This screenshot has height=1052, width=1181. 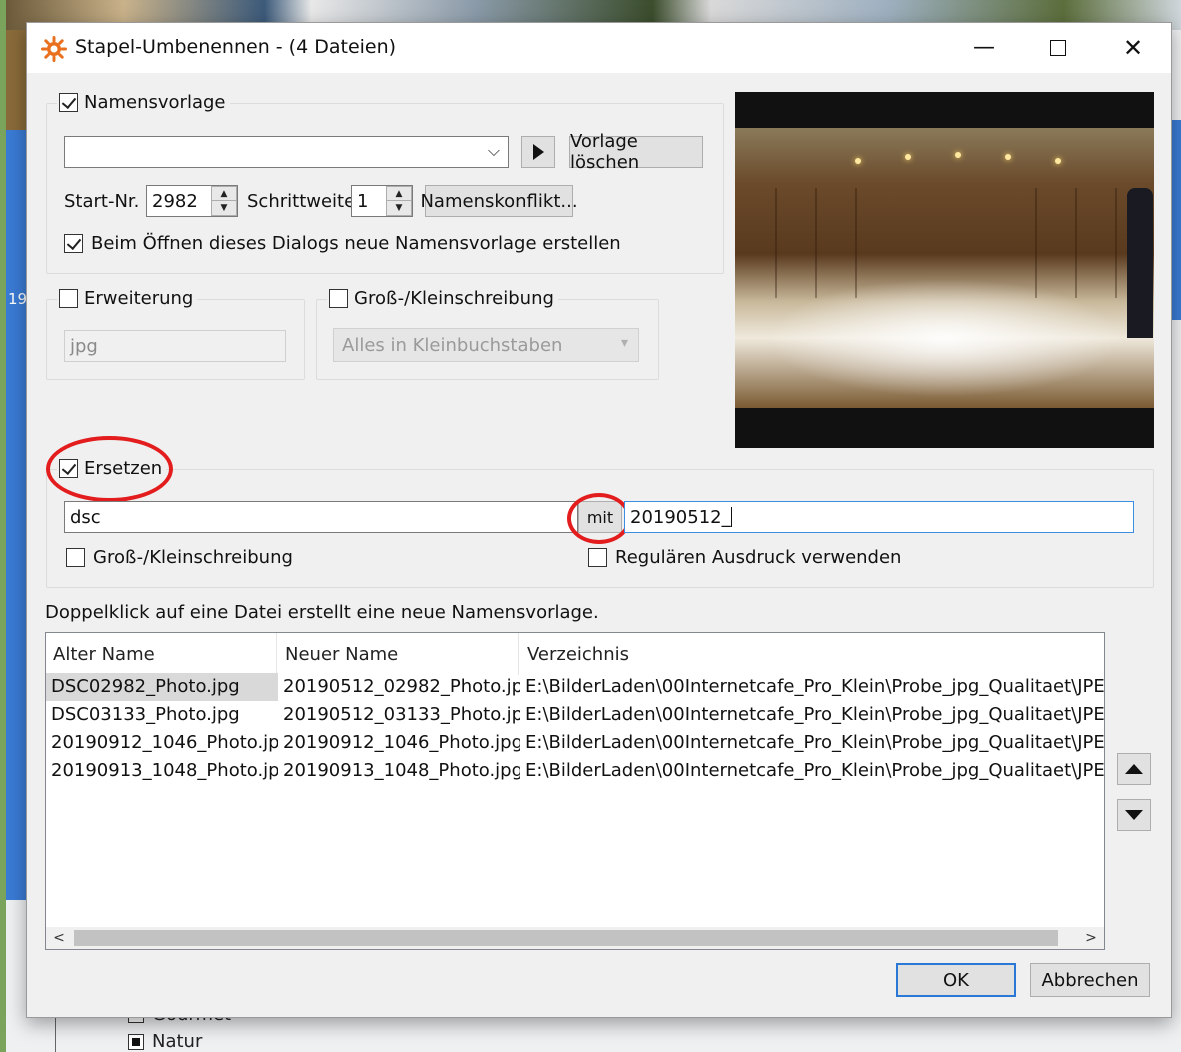 What do you see at coordinates (109, 469) in the screenshot?
I see `highlight-circle-replace` at bounding box center [109, 469].